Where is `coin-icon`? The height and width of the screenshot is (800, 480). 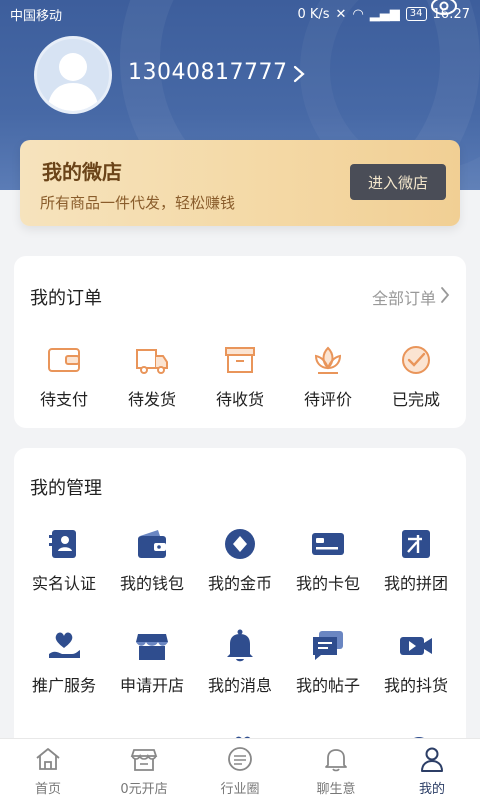 coin-icon is located at coordinates (240, 544).